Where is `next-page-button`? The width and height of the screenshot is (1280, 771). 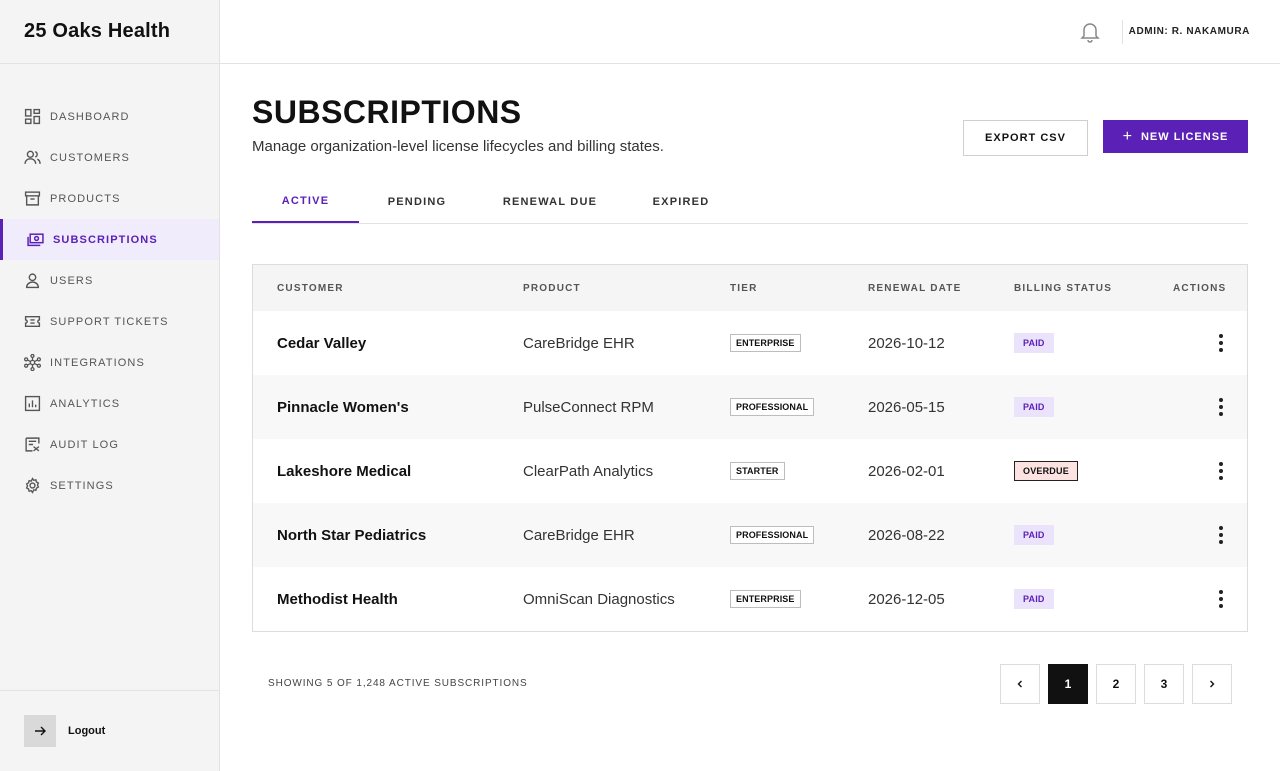 next-page-button is located at coordinates (1212, 684).